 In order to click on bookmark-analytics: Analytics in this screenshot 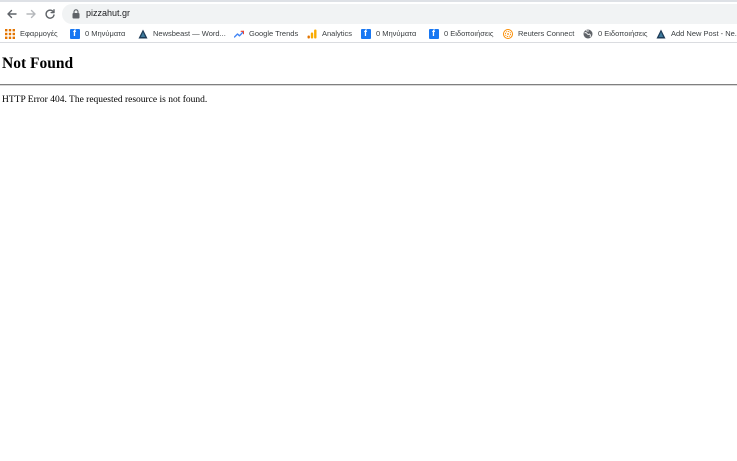, I will do `click(329, 33)`.